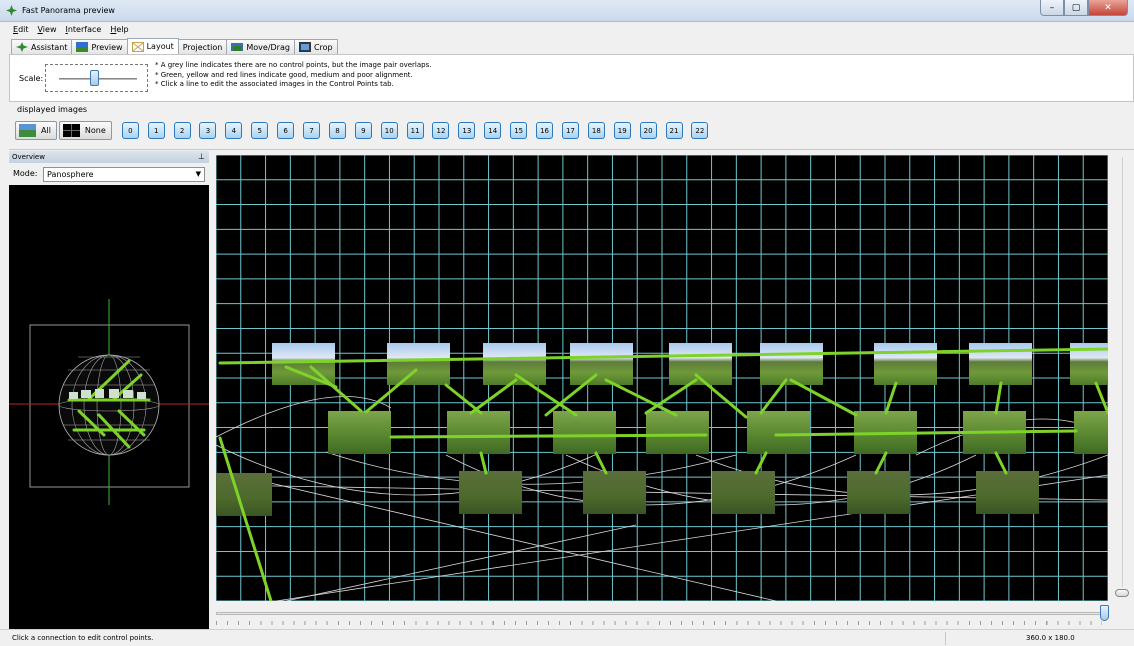 Image resolution: width=1134 pixels, height=646 pixels. I want to click on image-toggle-19: 19, so click(622, 130).